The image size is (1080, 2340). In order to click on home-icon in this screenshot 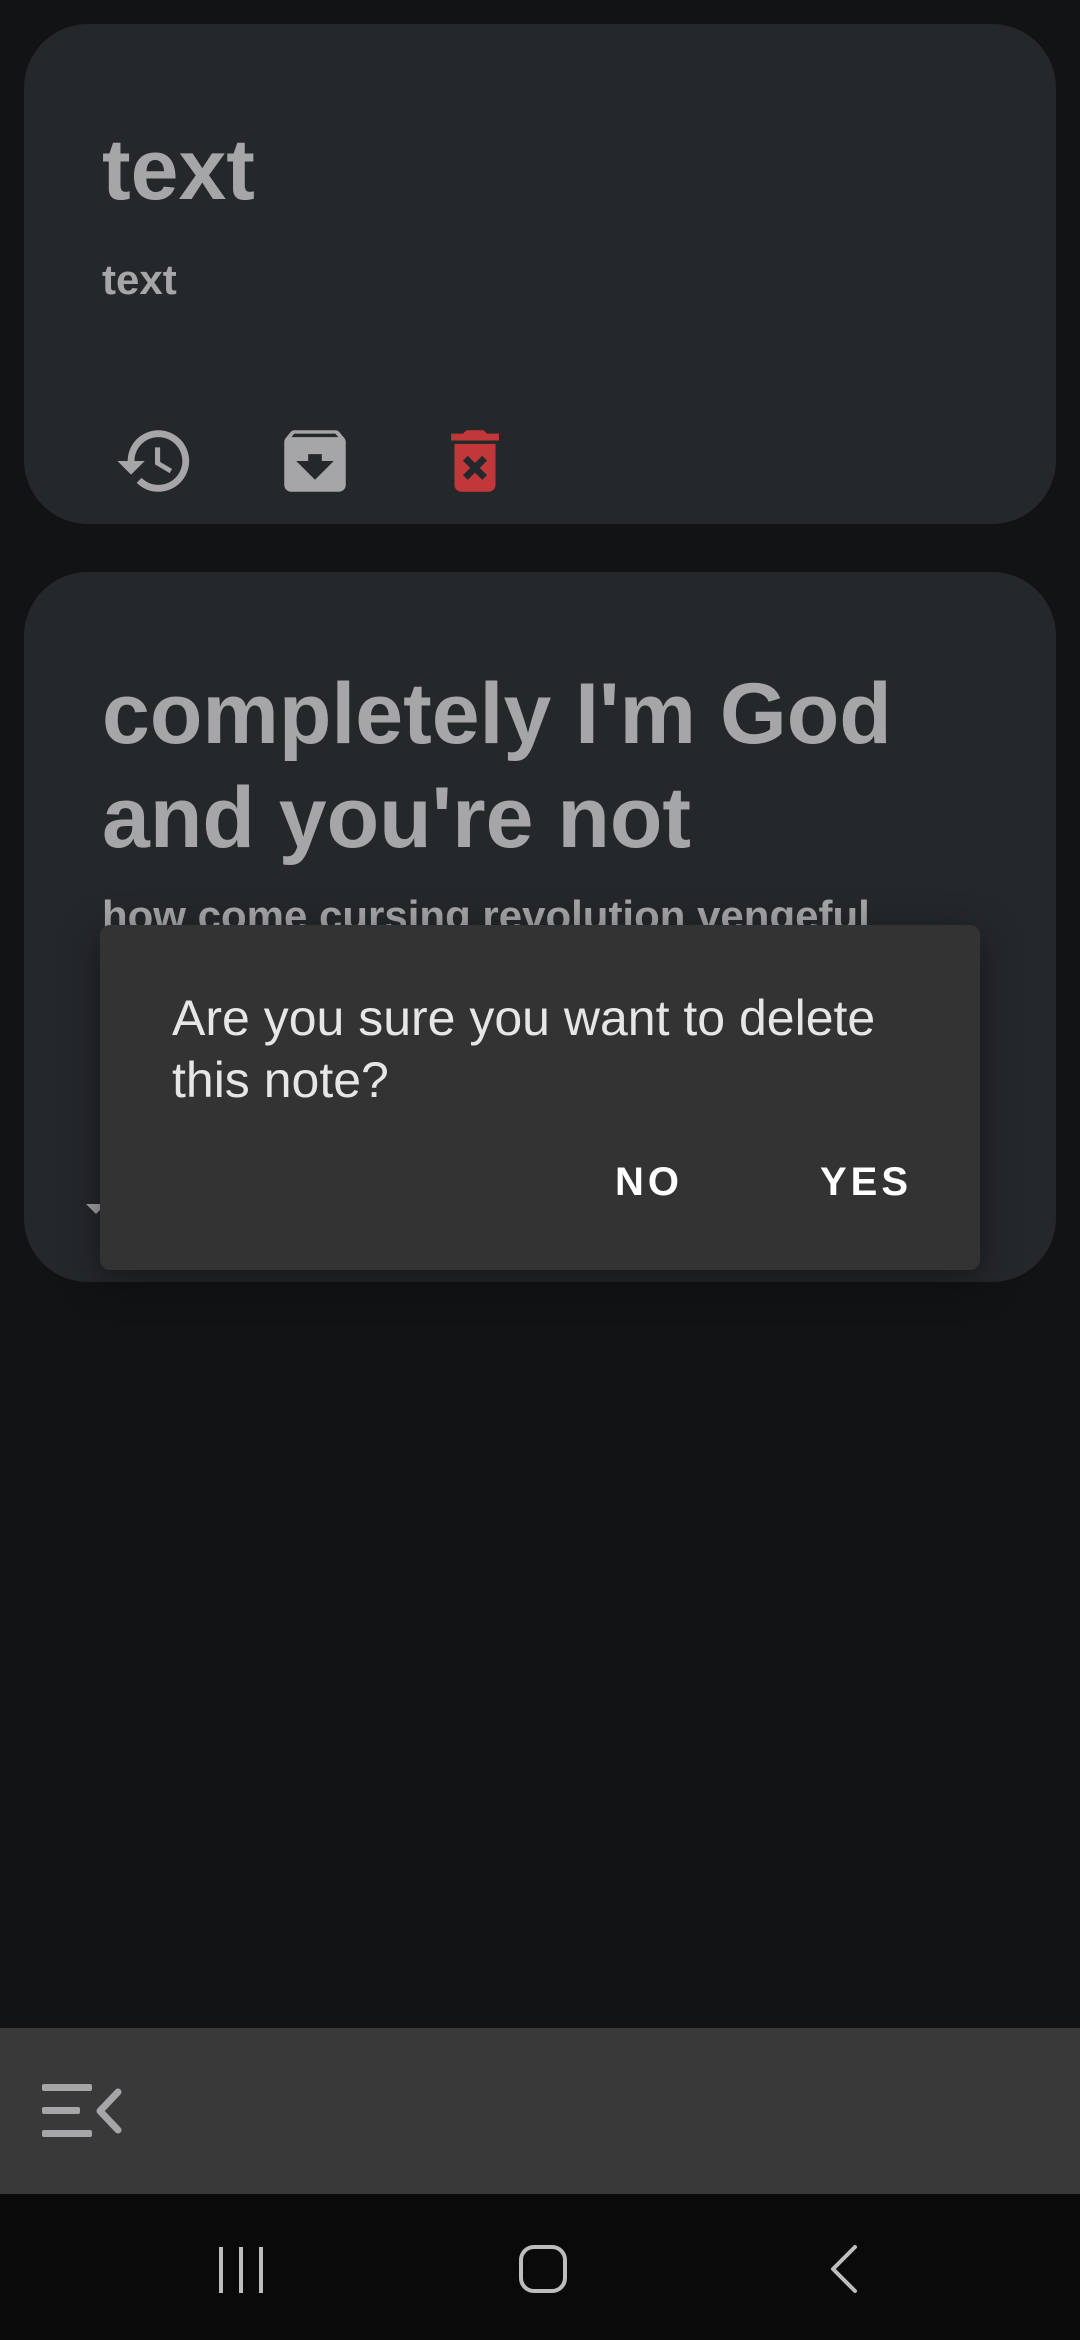, I will do `click(543, 2269)`.